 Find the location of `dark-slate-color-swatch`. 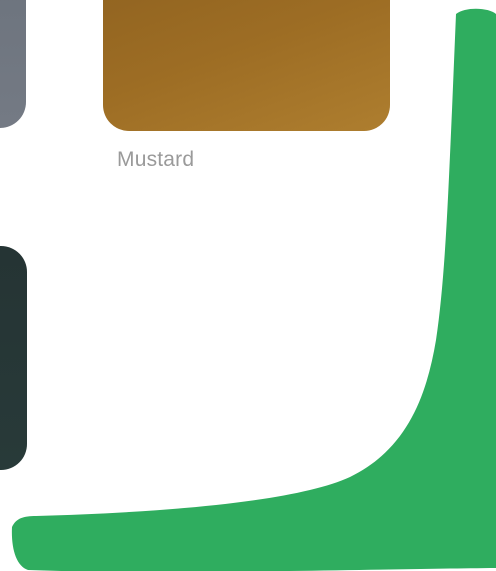

dark-slate-color-swatch is located at coordinates (13, 358).